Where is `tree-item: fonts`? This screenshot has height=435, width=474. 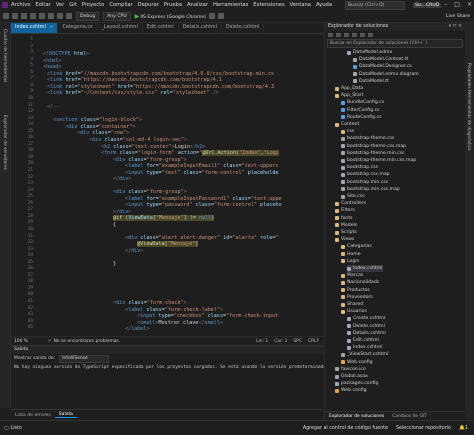
tree-item: fonts is located at coordinates (344, 218).